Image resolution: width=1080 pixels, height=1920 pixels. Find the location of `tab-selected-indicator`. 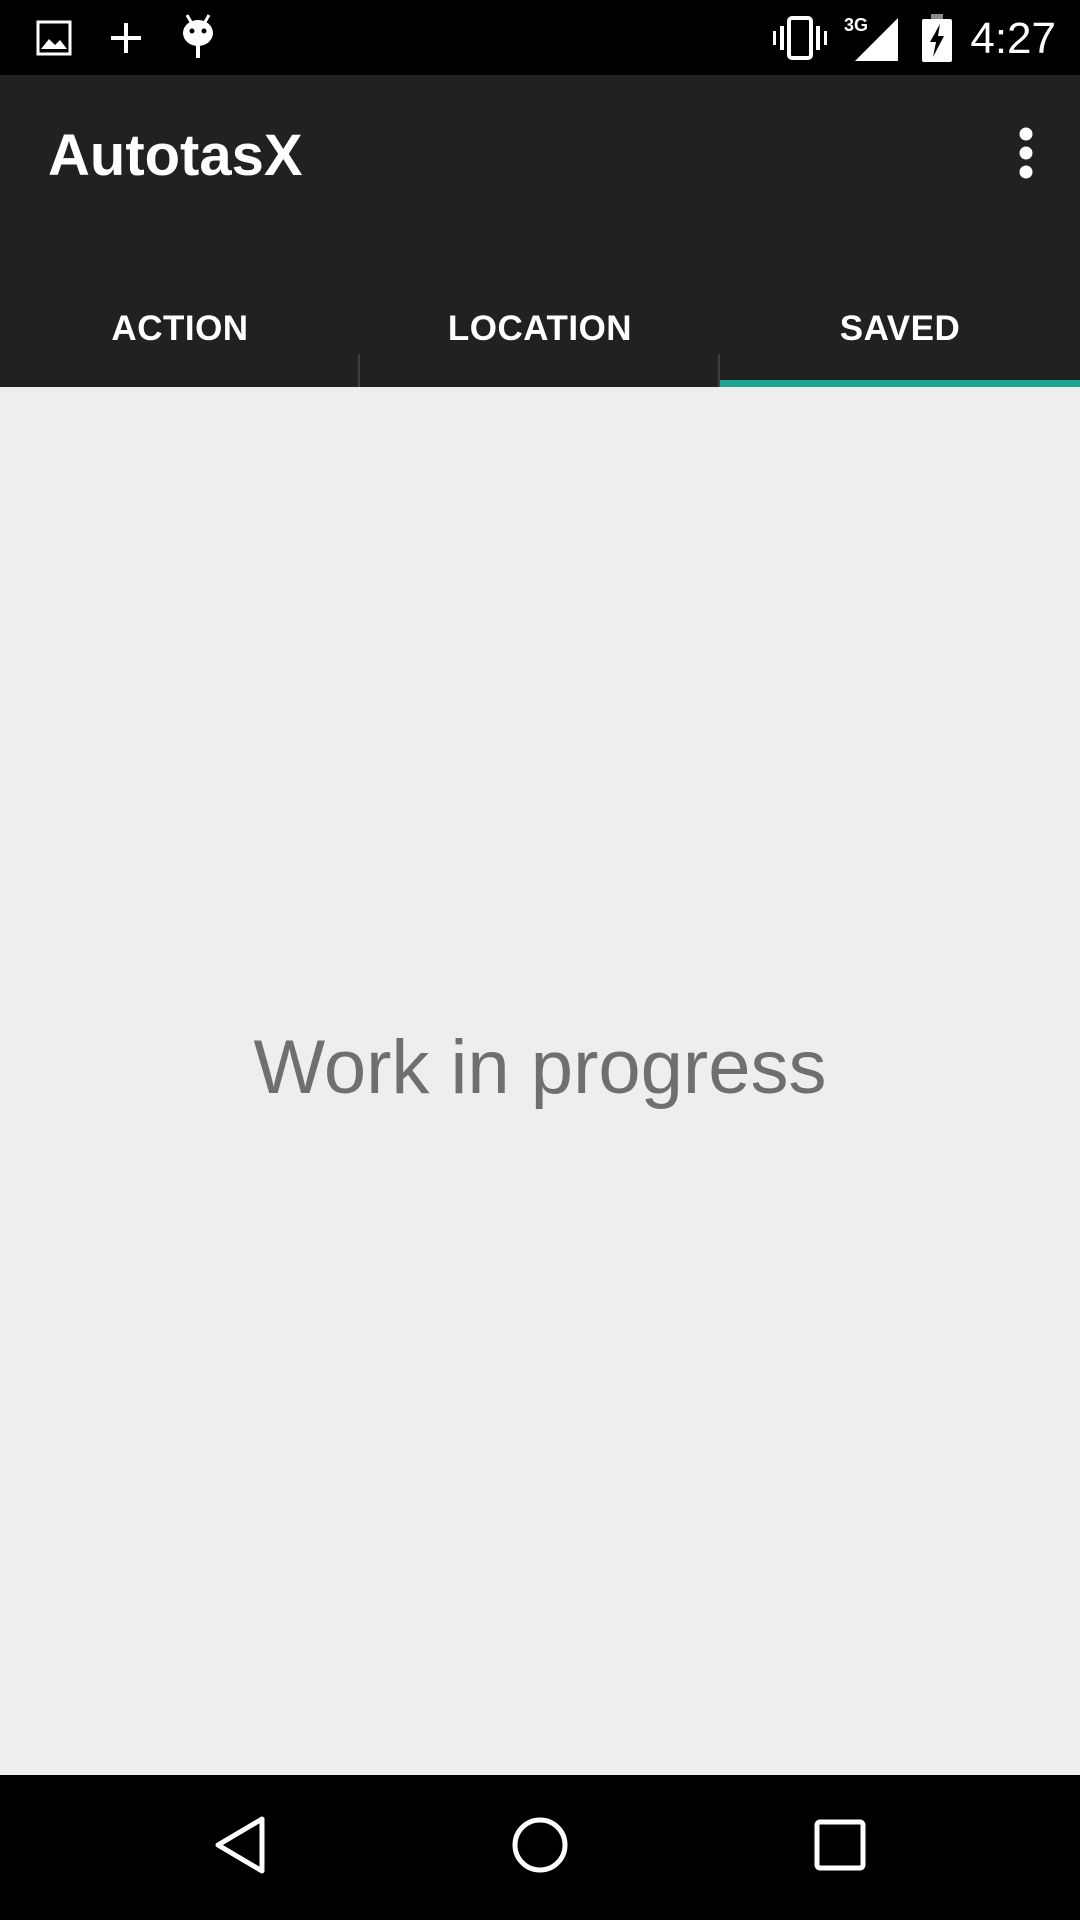

tab-selected-indicator is located at coordinates (900, 383).